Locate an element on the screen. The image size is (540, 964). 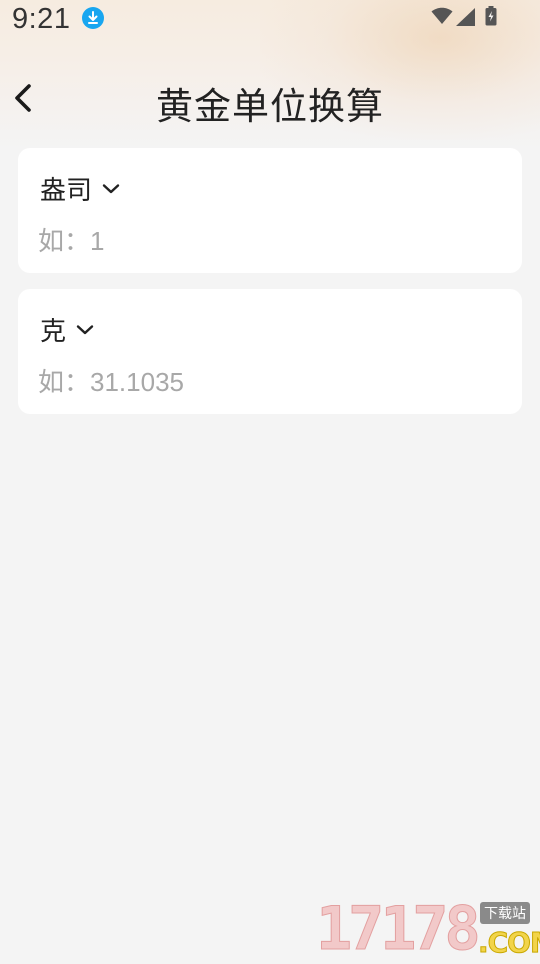
page-title: 黄金单位换算 is located at coordinates (270, 106).